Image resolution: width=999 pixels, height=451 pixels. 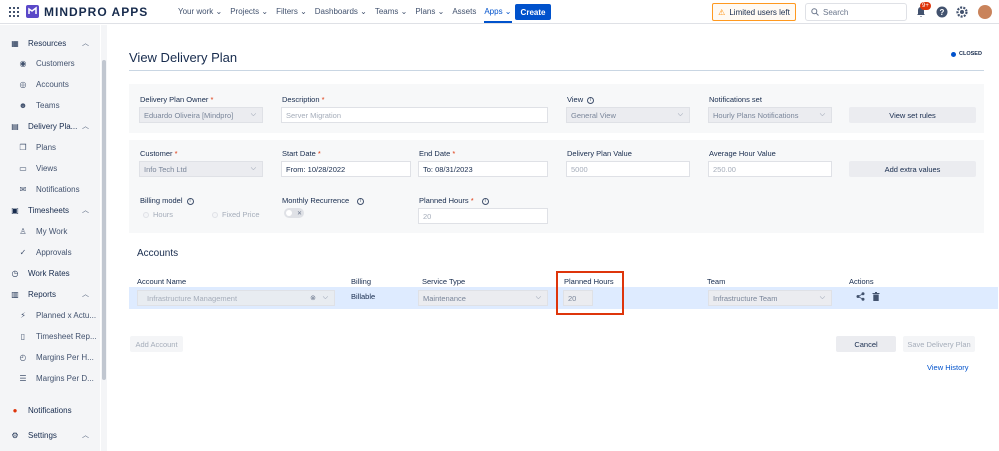 What do you see at coordinates (32, 11) in the screenshot?
I see `logo-icon` at bounding box center [32, 11].